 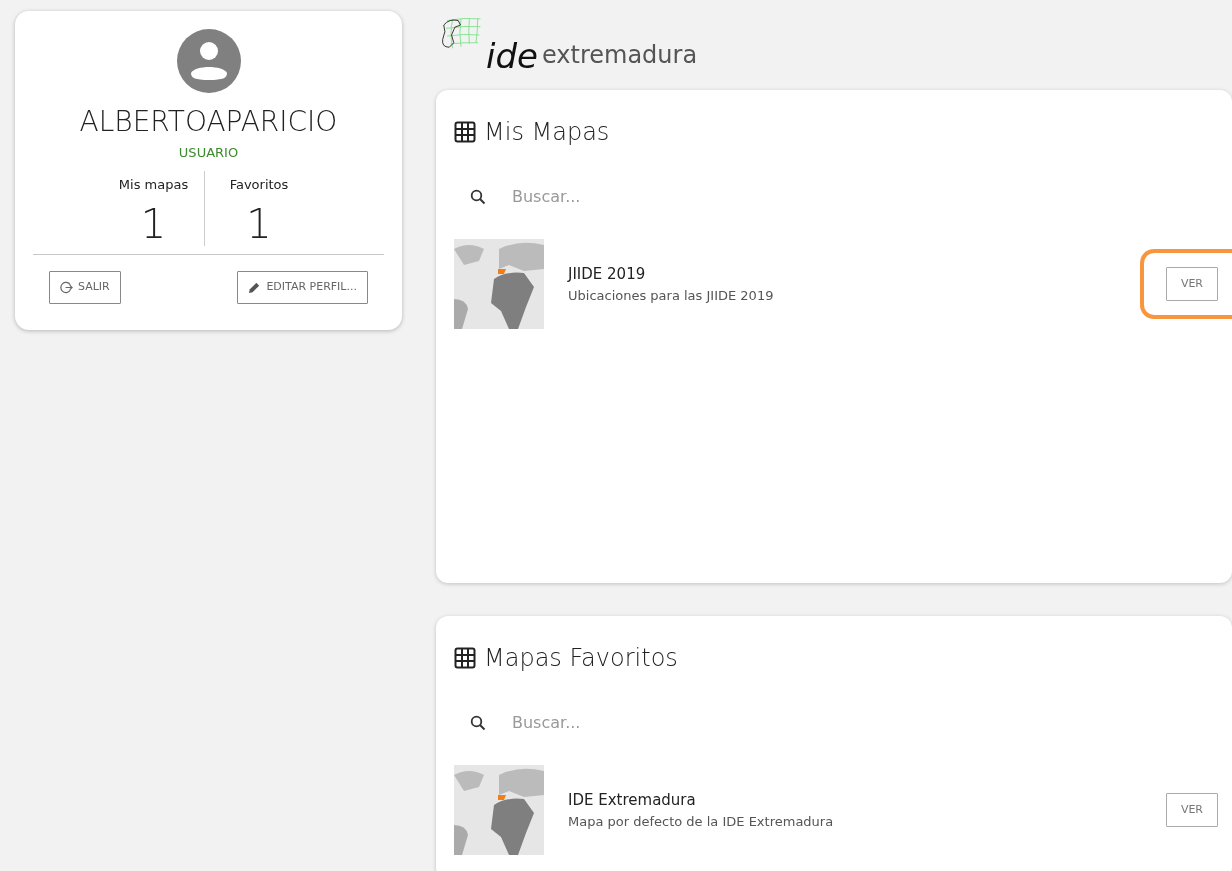 What do you see at coordinates (208, 122) in the screenshot?
I see `username: ALBERTOAPARICIO` at bounding box center [208, 122].